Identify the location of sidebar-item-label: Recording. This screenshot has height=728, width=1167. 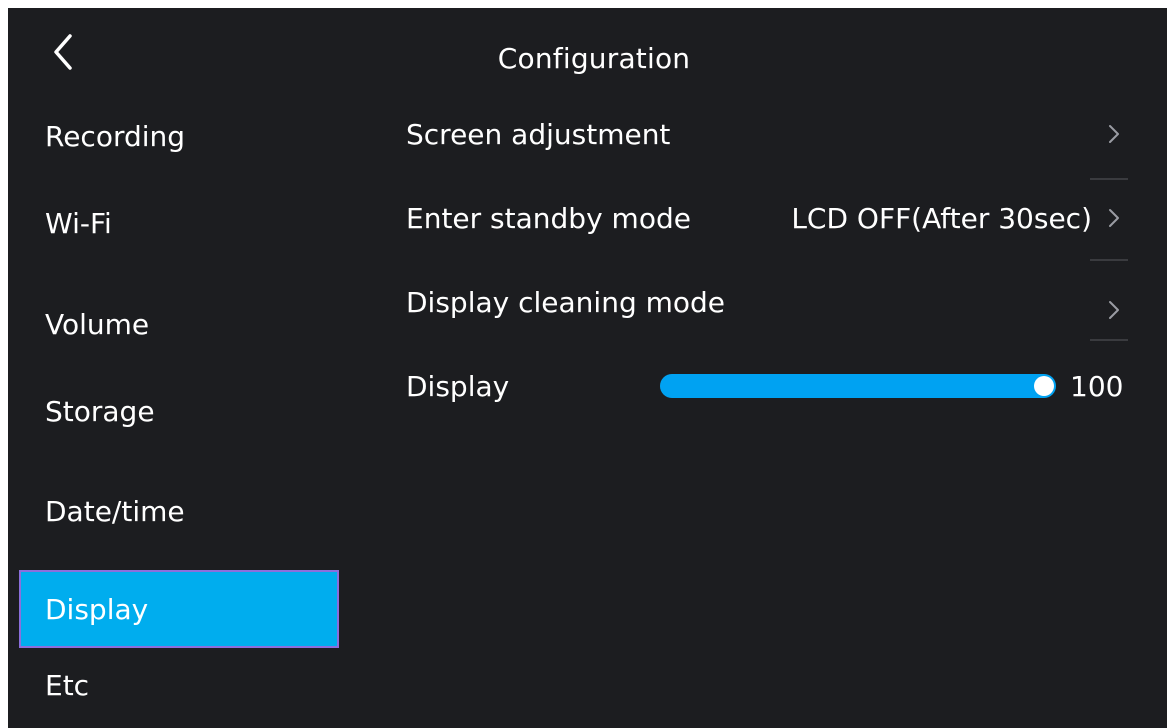
(115, 136).